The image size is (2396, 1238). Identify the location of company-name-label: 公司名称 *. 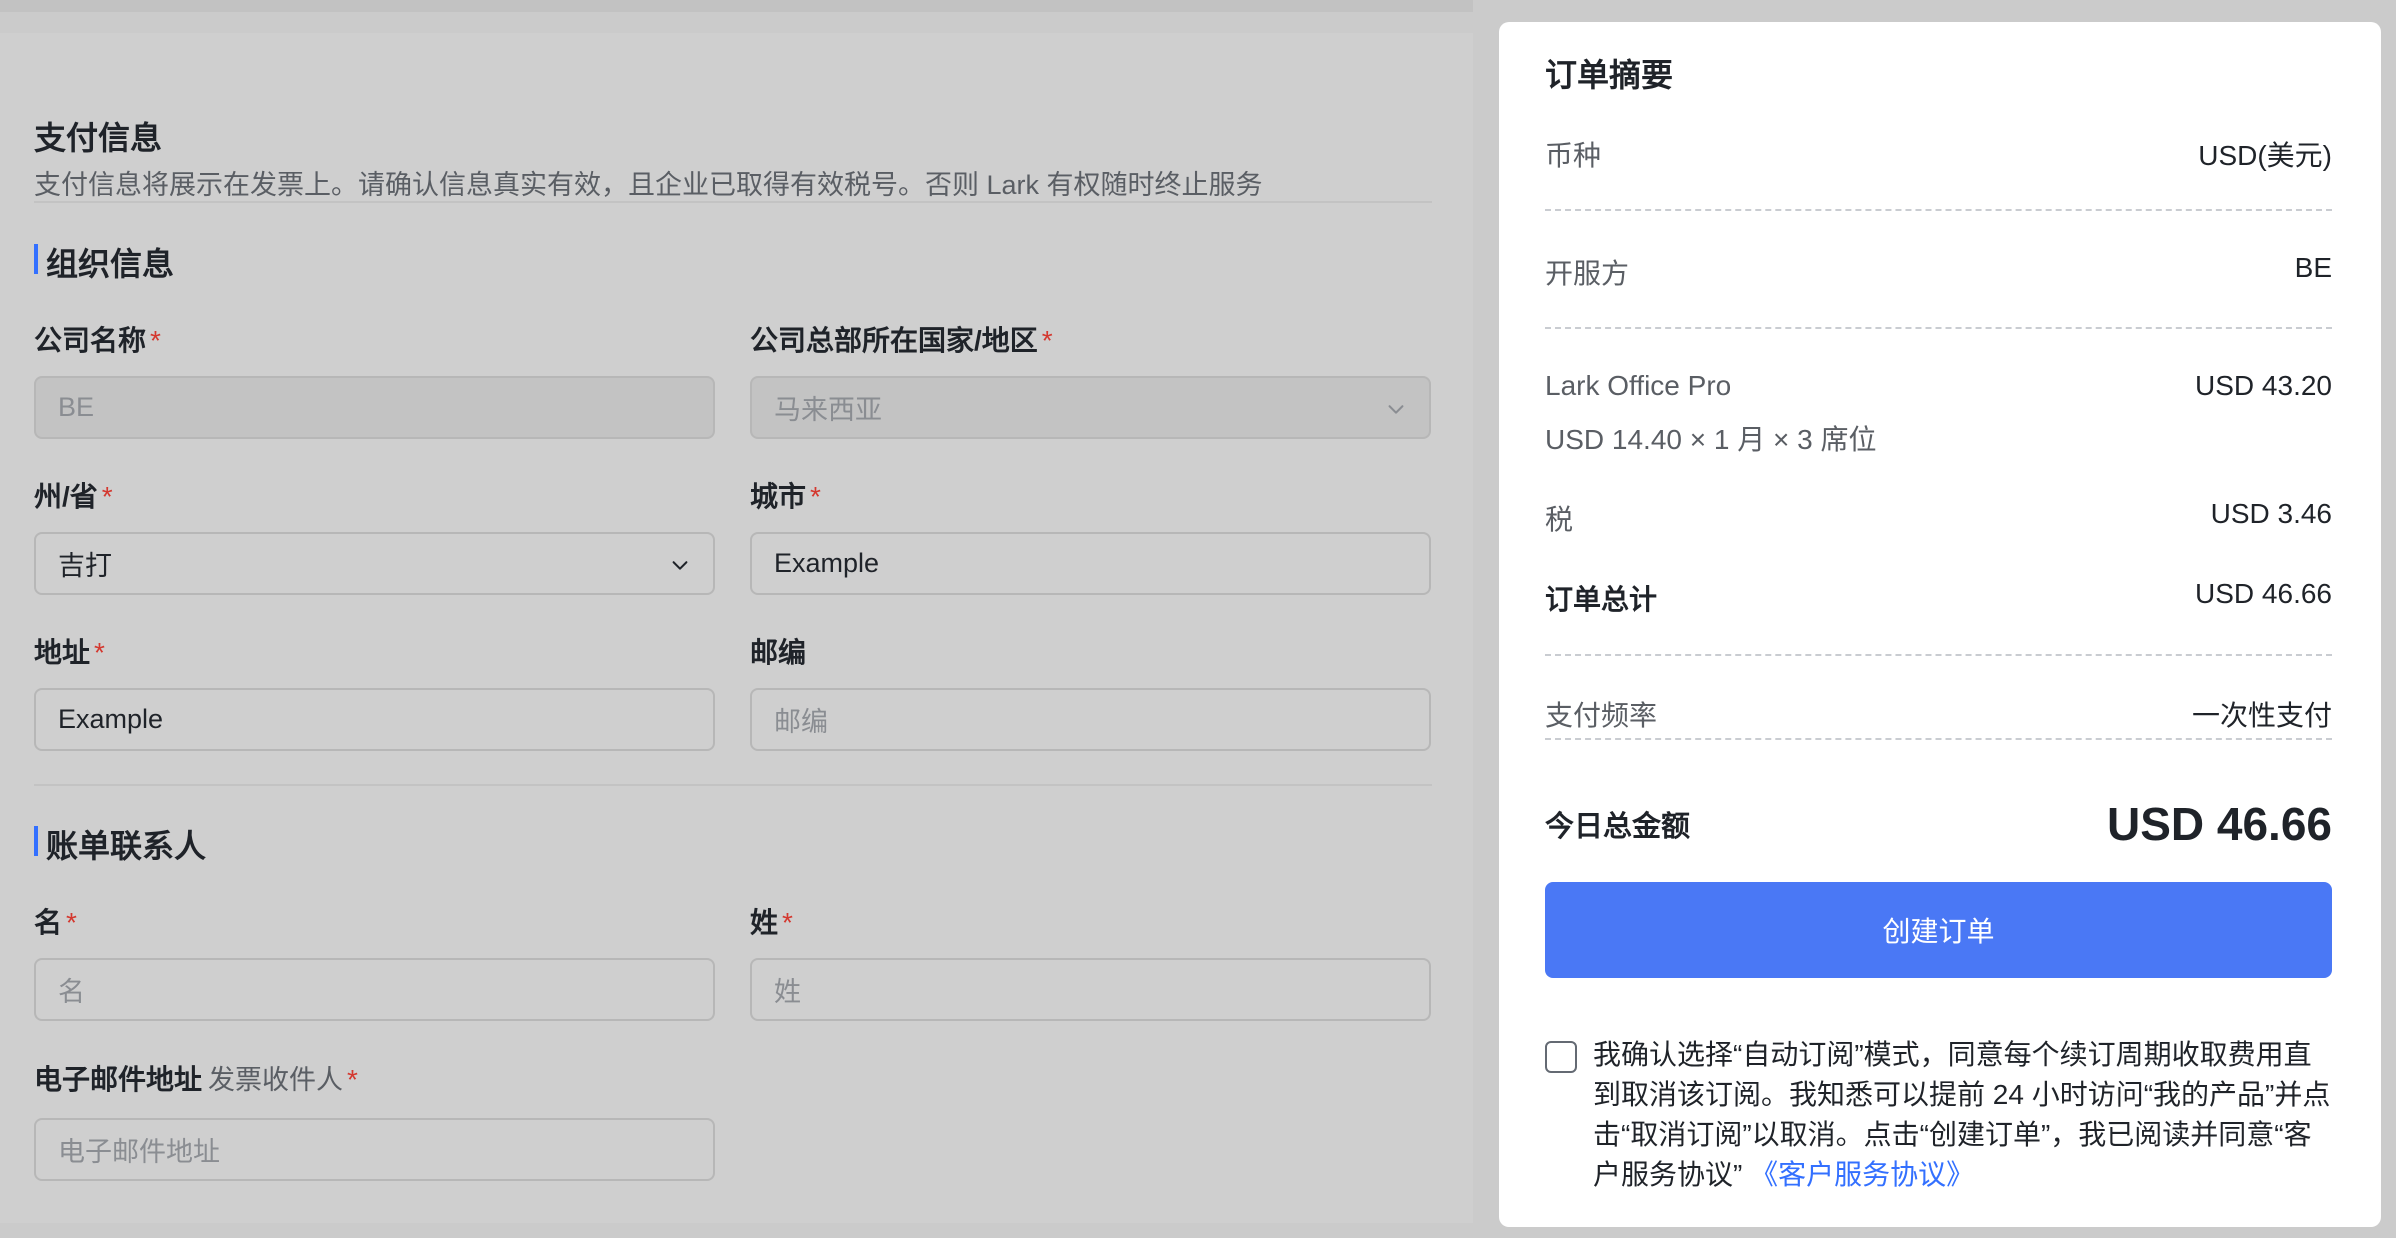
(97, 340).